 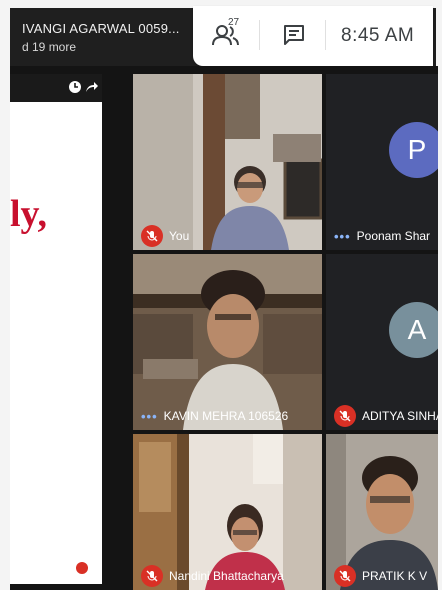 What do you see at coordinates (382, 342) in the screenshot?
I see `participant-tile: A ADITYA SINHA` at bounding box center [382, 342].